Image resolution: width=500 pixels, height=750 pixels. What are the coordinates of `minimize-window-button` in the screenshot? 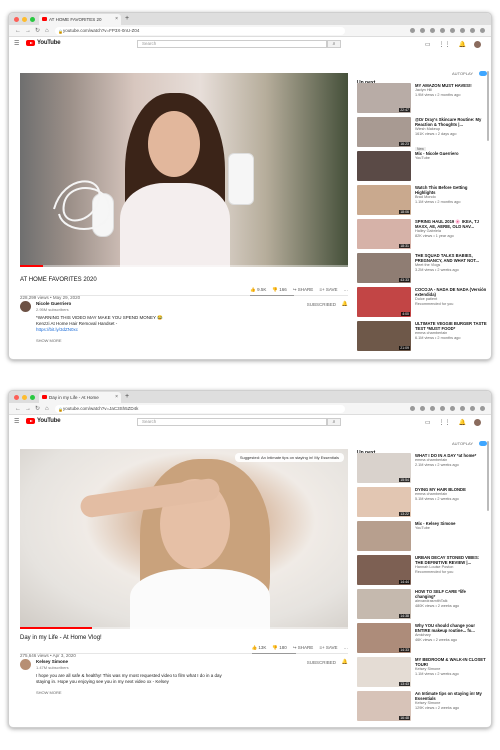 It's located at (24, 19).